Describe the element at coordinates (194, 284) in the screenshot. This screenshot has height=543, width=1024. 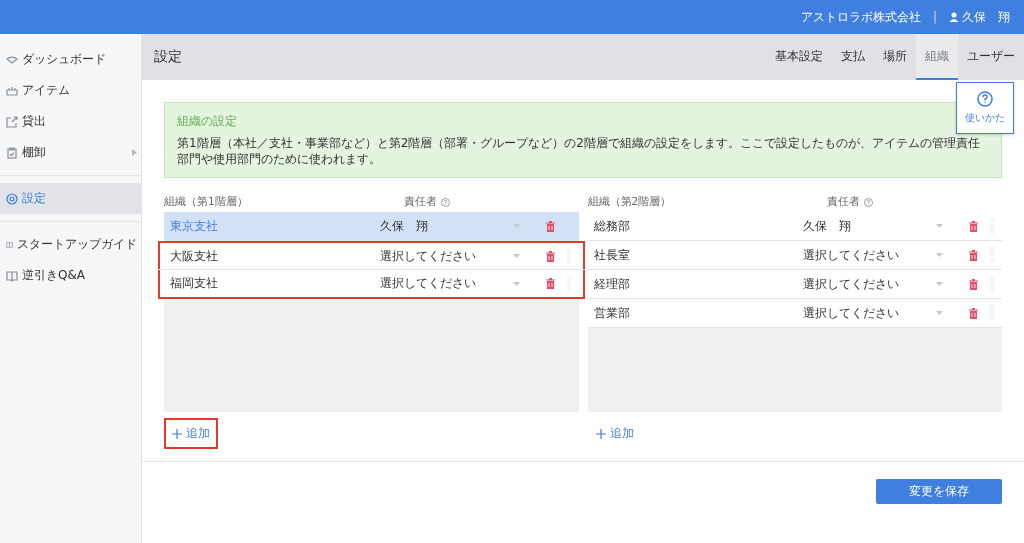
I see `organization-name: 福岡支社` at that location.